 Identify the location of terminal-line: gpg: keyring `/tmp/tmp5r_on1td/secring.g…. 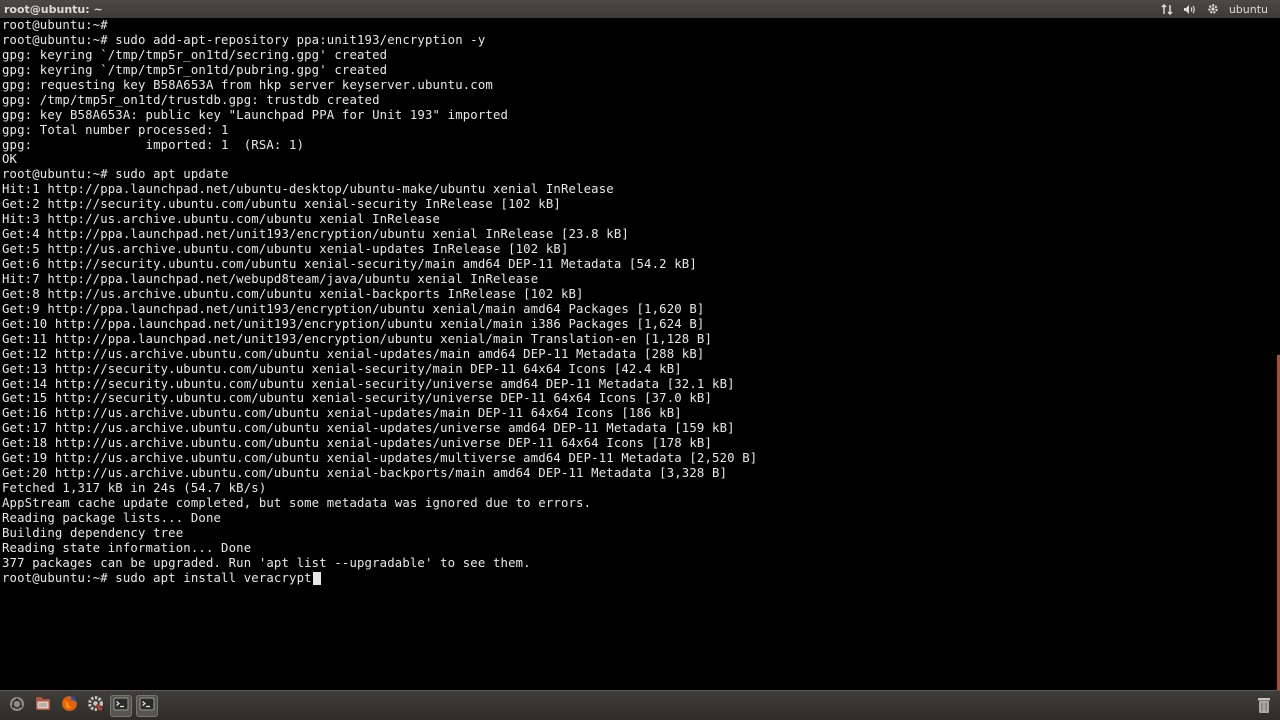
(195, 54).